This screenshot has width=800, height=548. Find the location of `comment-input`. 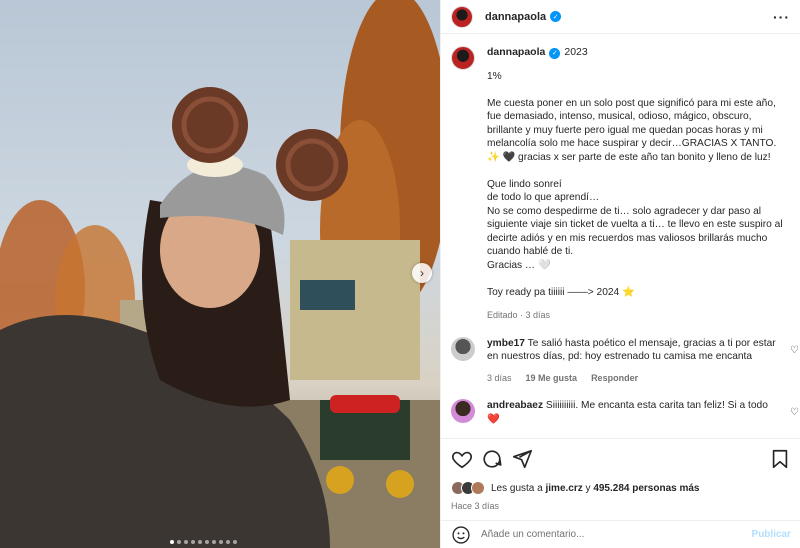

comment-input is located at coordinates (616, 534).